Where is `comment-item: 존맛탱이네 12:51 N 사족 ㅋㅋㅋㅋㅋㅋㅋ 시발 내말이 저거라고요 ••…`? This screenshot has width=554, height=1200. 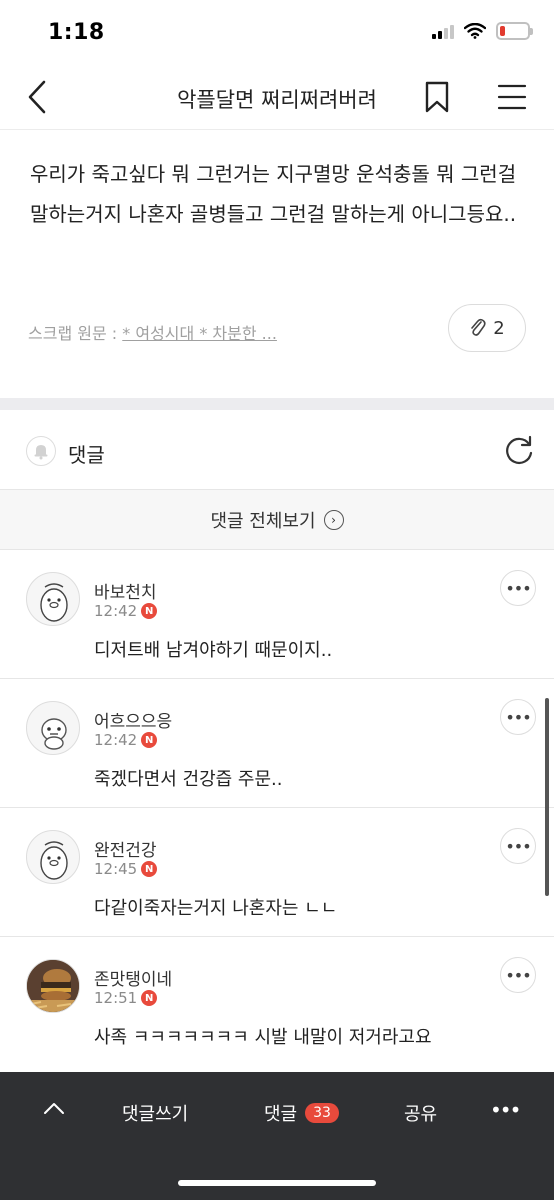
comment-item: 존맛탱이네 12:51 N 사족 ㅋㅋㅋㅋㅋㅋㅋ 시발 내말이 저거라고요 ••… is located at coordinates (277, 1001).